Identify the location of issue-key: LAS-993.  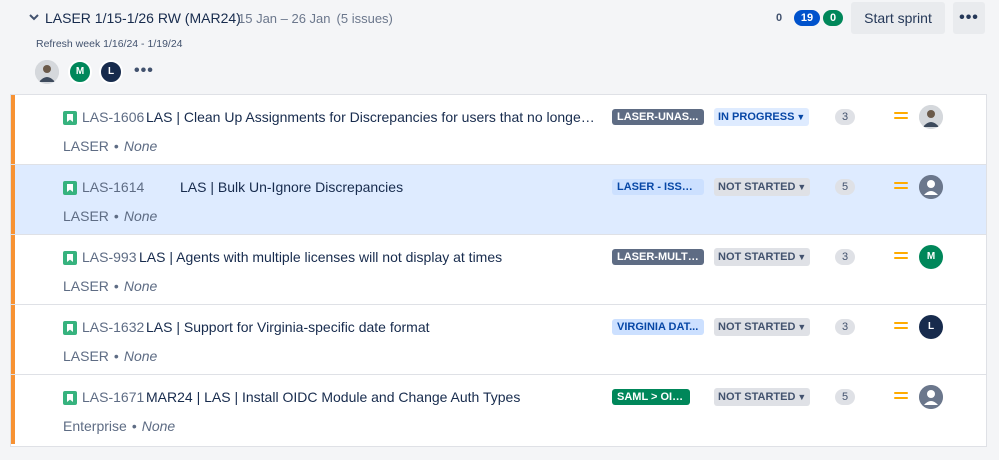
(109, 257).